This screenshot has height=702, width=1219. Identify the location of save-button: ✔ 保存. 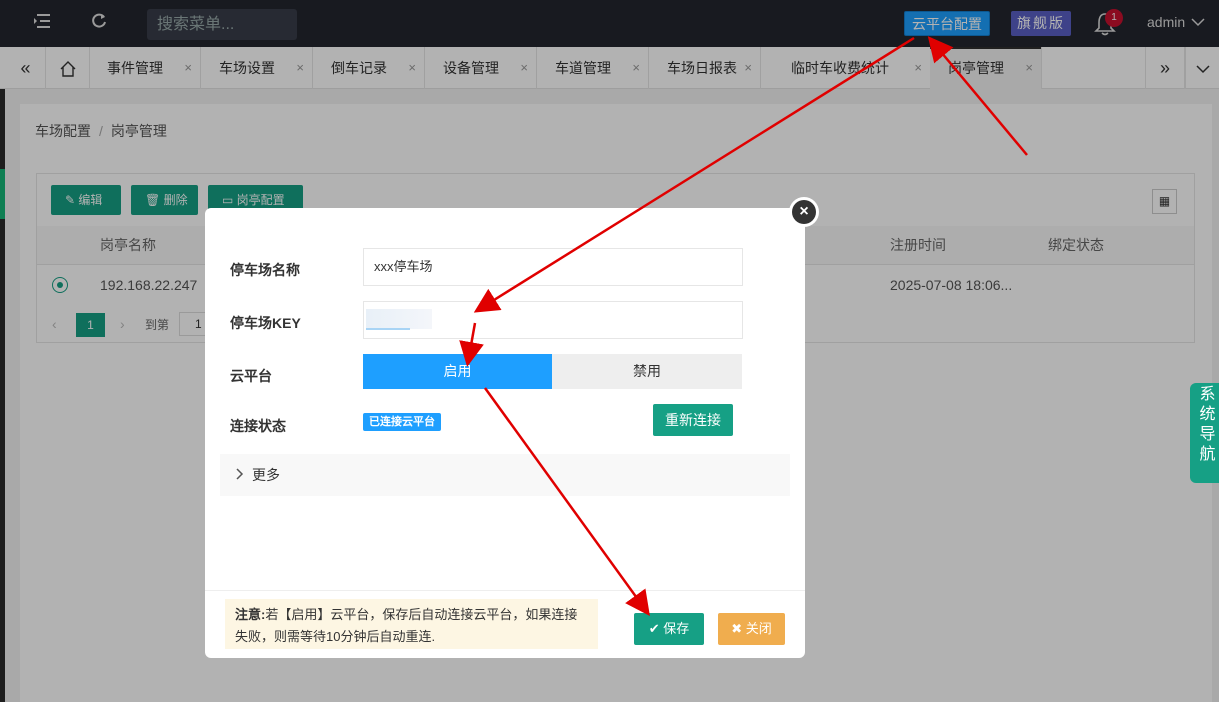
(669, 629).